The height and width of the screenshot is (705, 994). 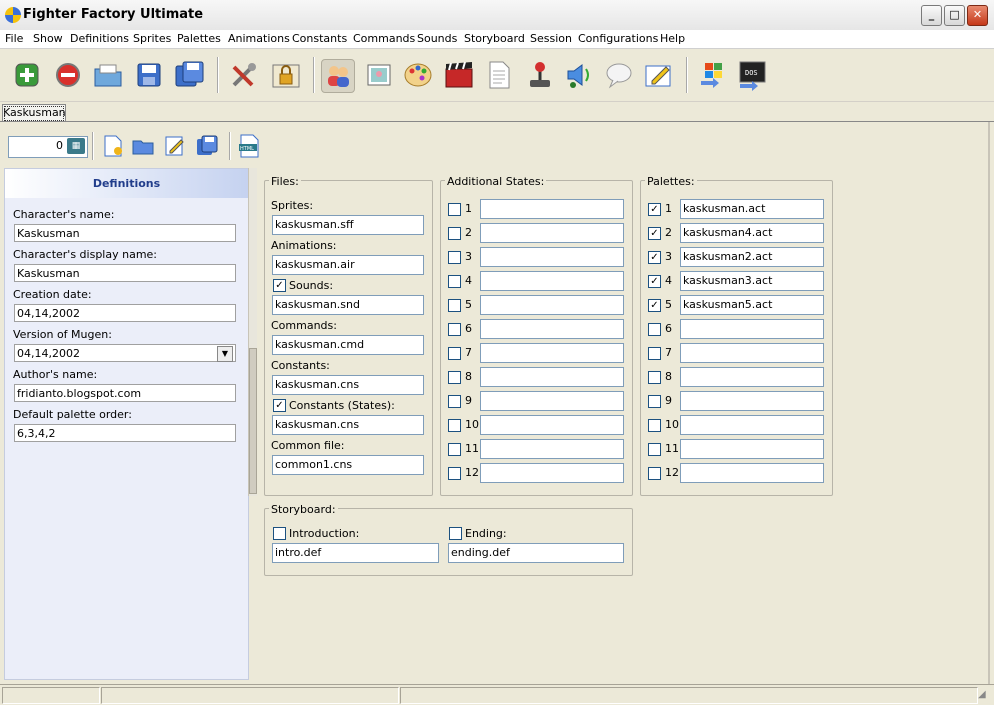 What do you see at coordinates (125, 433) in the screenshot?
I see `palette-order-input: 6,3,4,2` at bounding box center [125, 433].